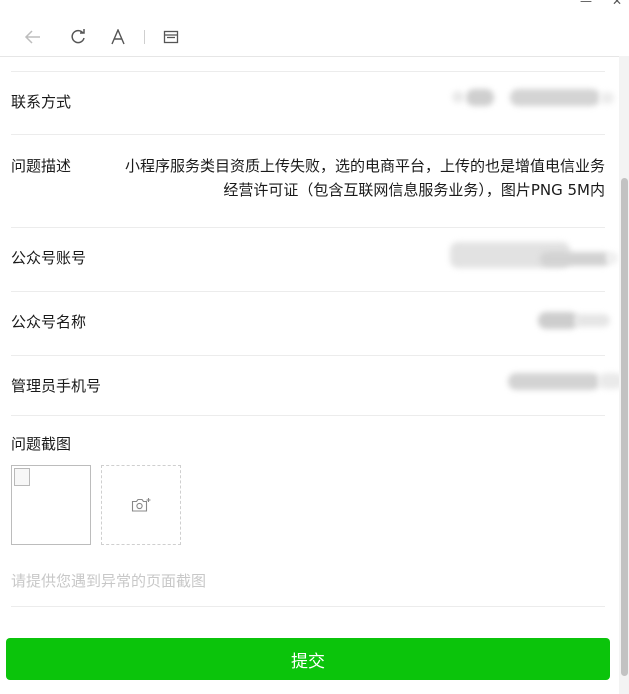 This screenshot has width=629, height=694. I want to click on admin-phone-value-redacted, so click(563, 382).